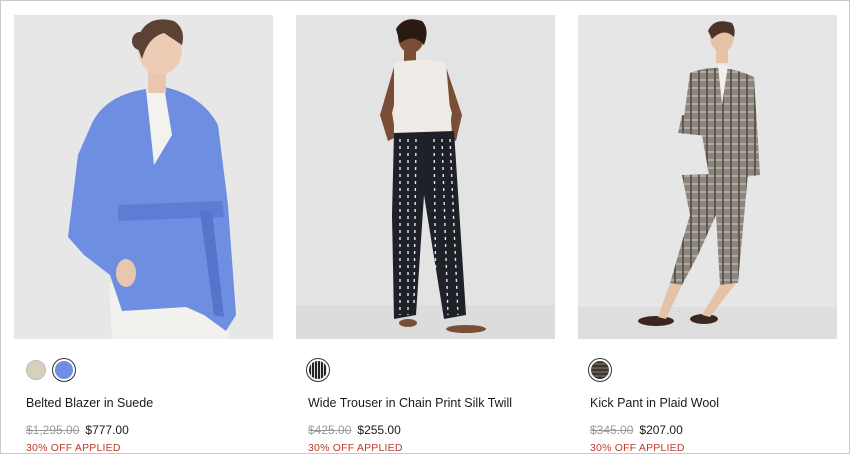  What do you see at coordinates (654, 403) in the screenshot?
I see `product-name: Kick Pant in Plaid Wool` at bounding box center [654, 403].